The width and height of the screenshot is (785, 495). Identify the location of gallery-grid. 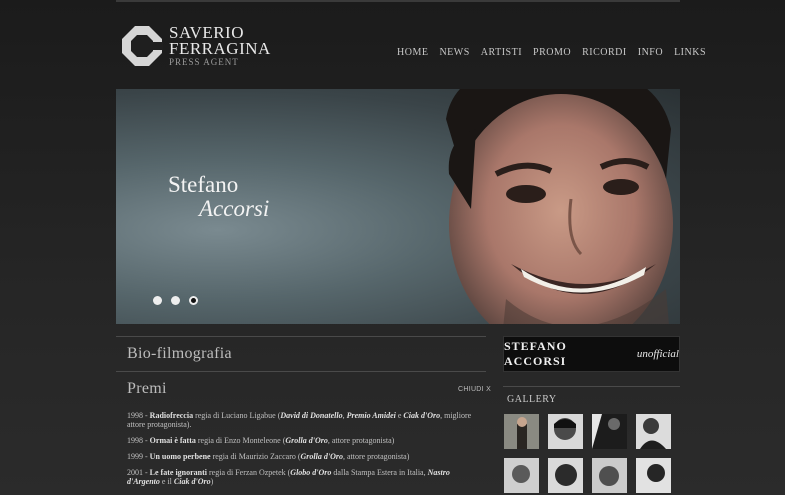
(589, 453).